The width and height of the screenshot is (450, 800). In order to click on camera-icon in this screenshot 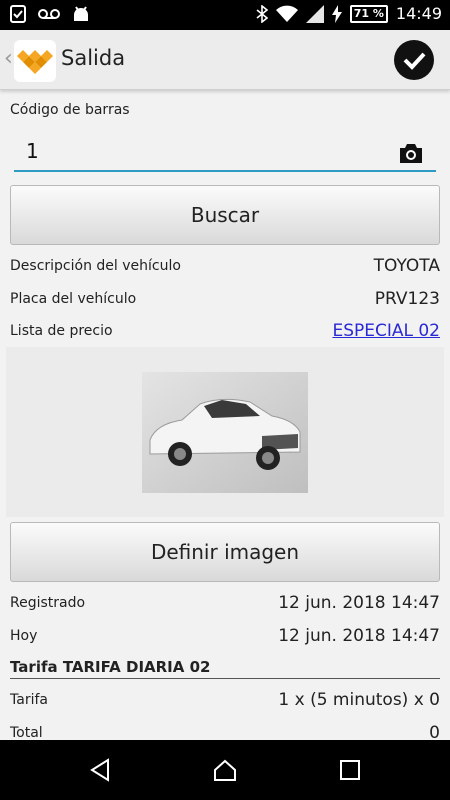, I will do `click(411, 153)`.